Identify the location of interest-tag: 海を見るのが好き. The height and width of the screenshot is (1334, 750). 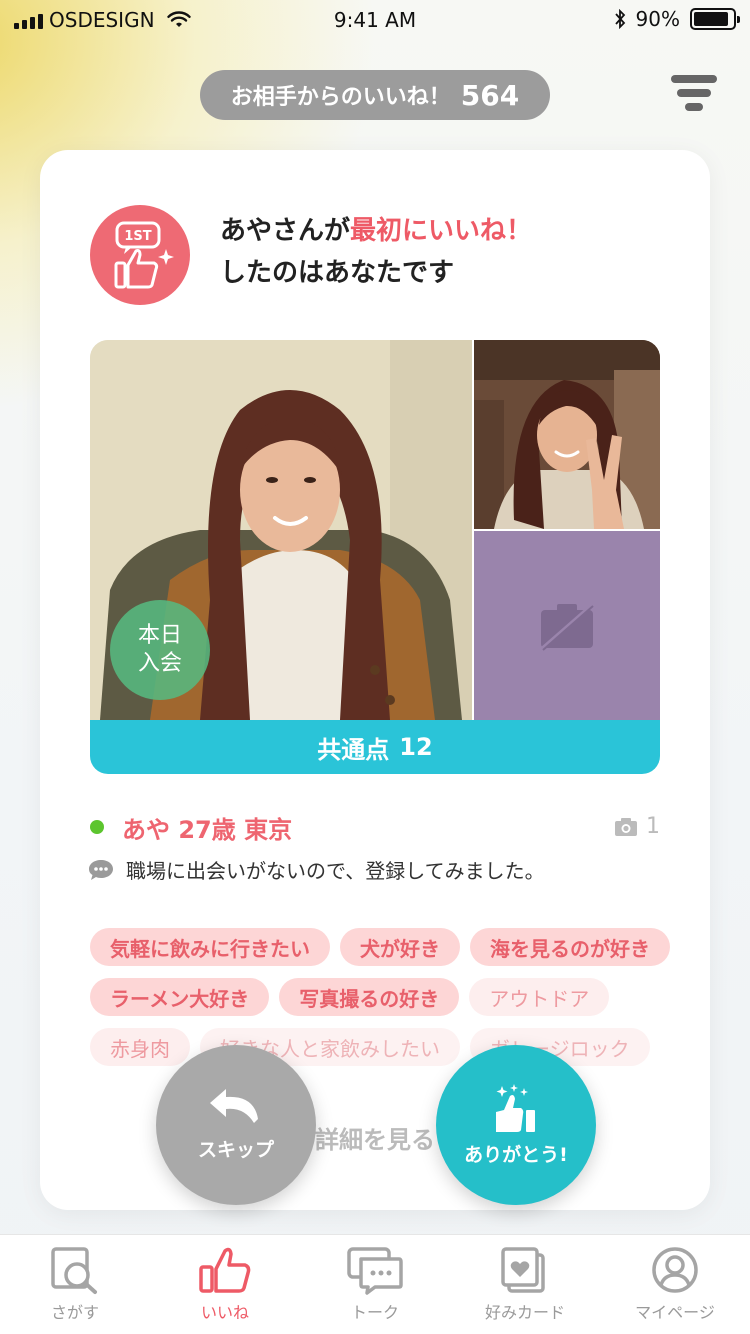
(570, 947).